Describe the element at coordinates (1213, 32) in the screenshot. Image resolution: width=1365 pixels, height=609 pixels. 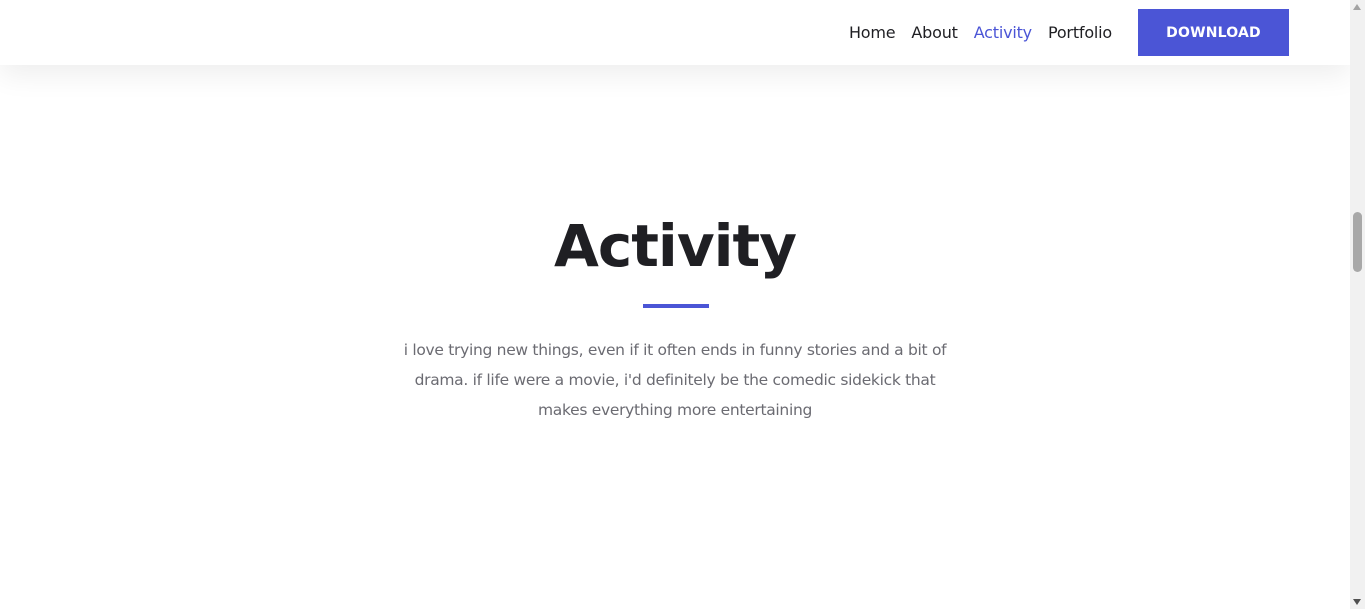
I see `download-button: DOWNLOAD` at that location.